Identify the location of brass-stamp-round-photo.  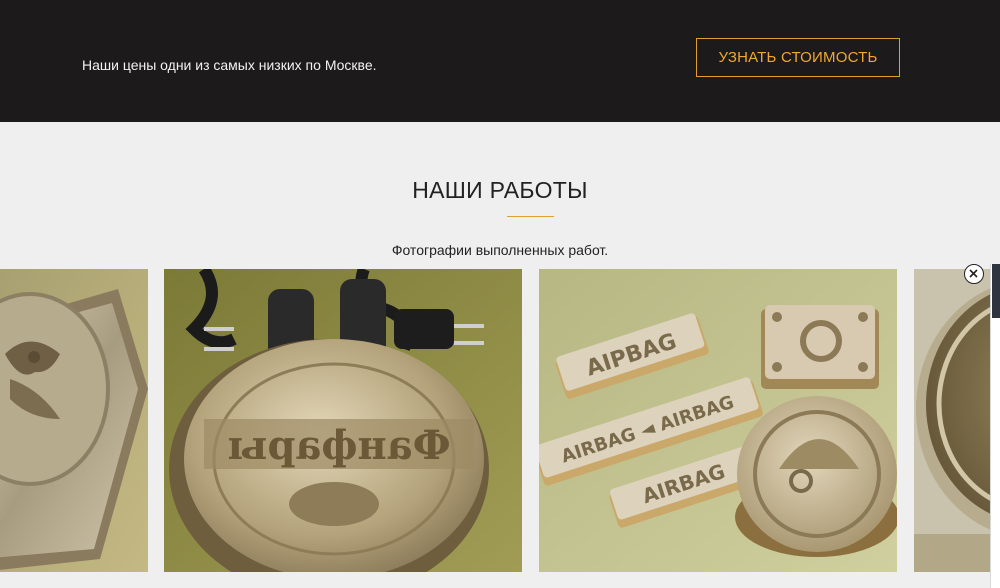
(957, 420).